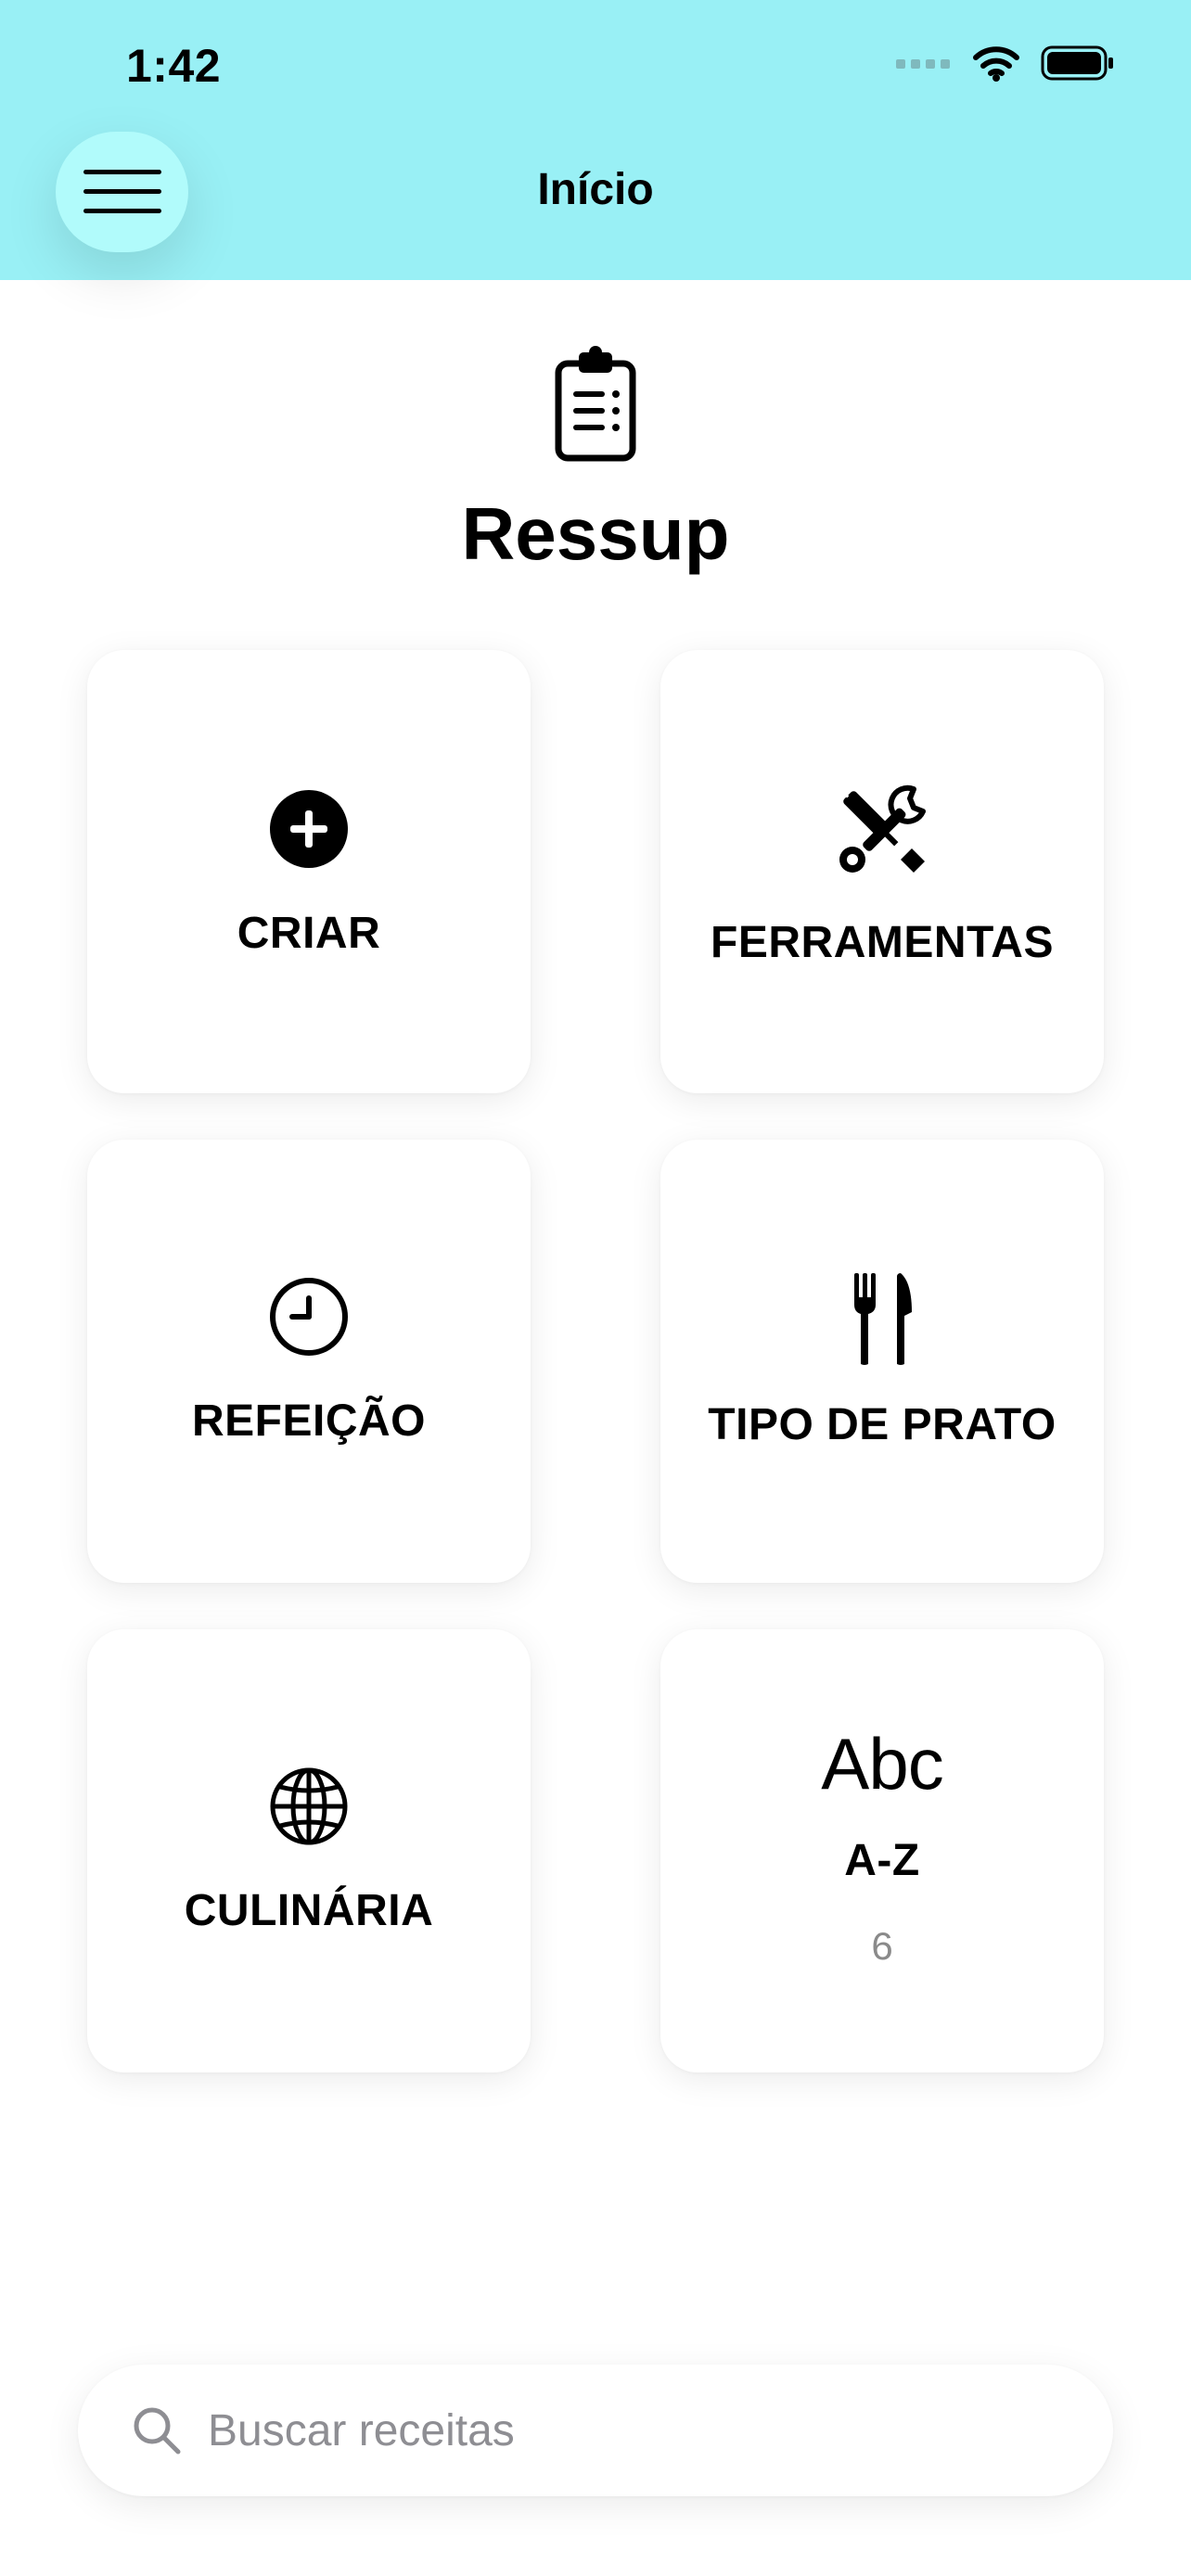 The image size is (1191, 2576). I want to click on clock-icon, so click(309, 1317).